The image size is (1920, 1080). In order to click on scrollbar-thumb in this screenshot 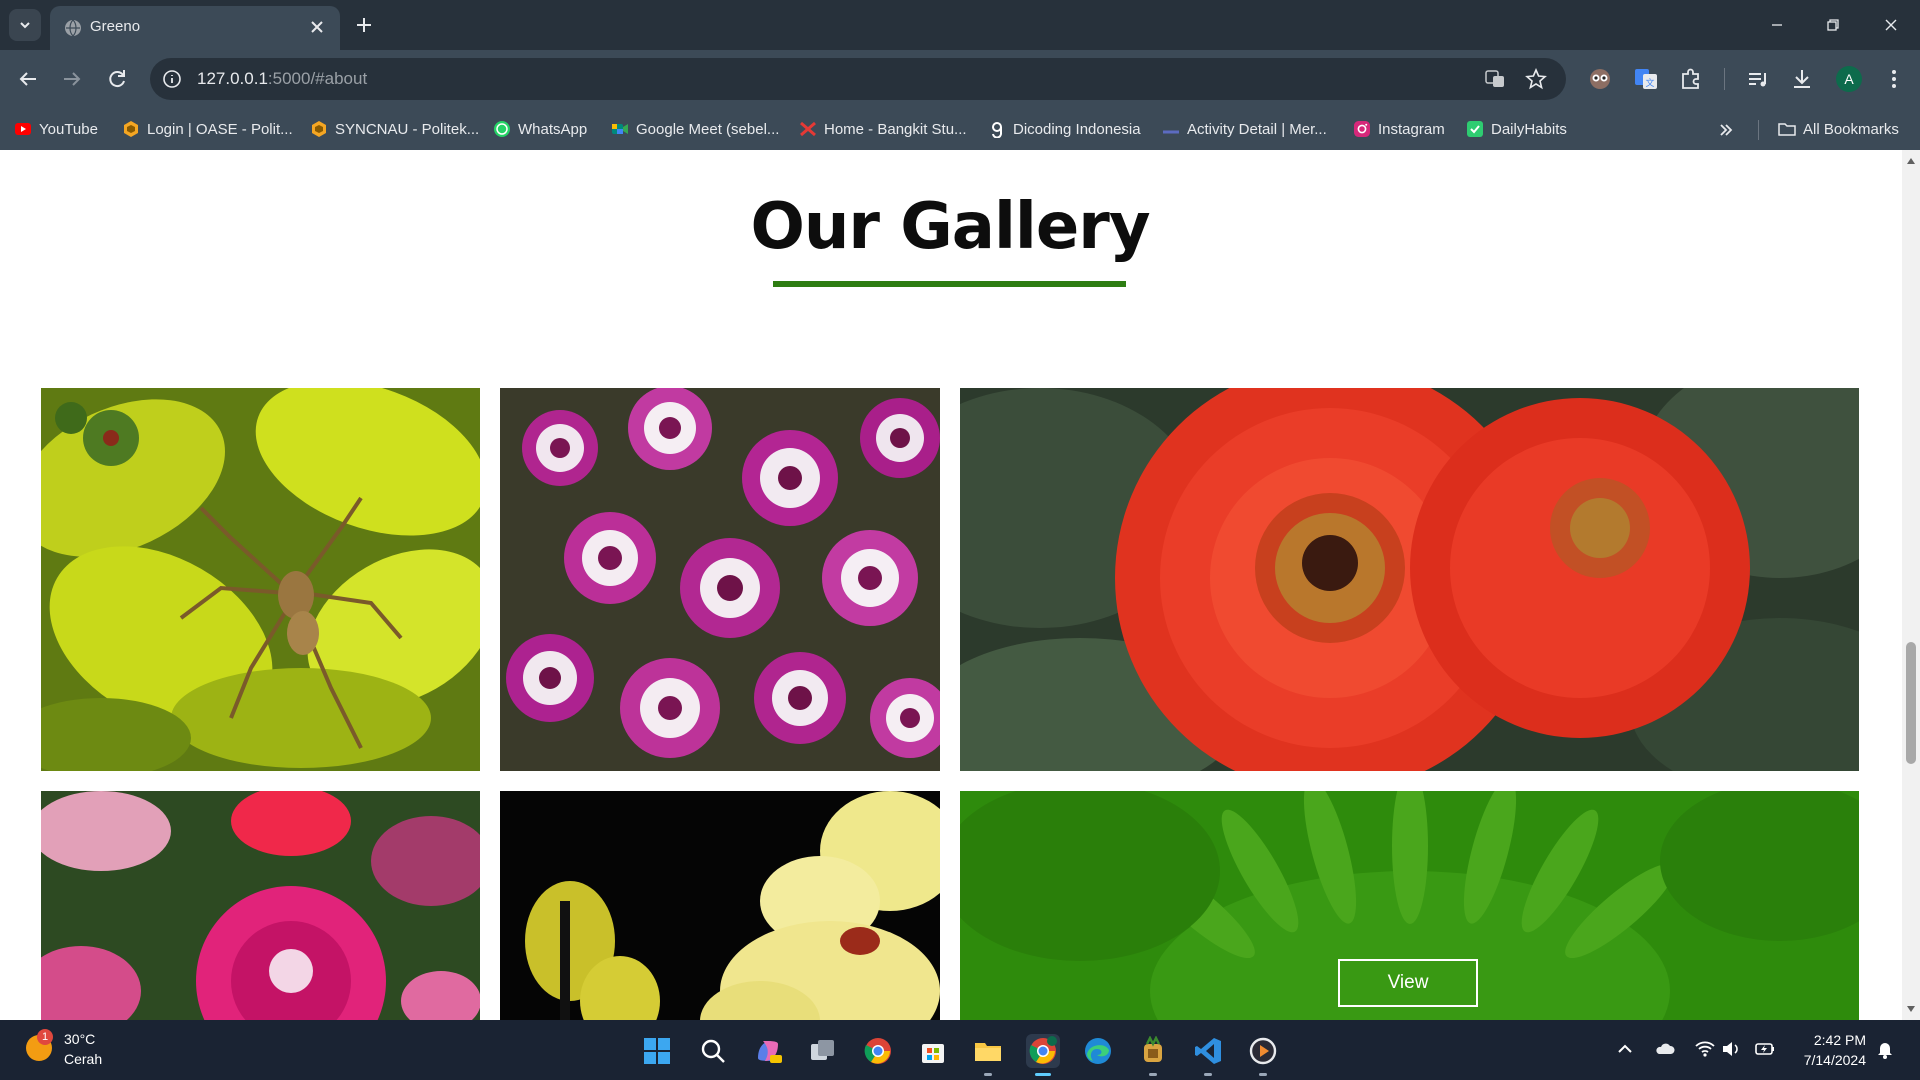, I will do `click(1911, 703)`.